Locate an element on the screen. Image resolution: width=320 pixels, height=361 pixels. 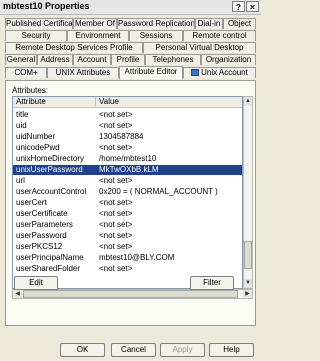
table-row: unicodePwd <not set> is located at coordinates (127, 148).